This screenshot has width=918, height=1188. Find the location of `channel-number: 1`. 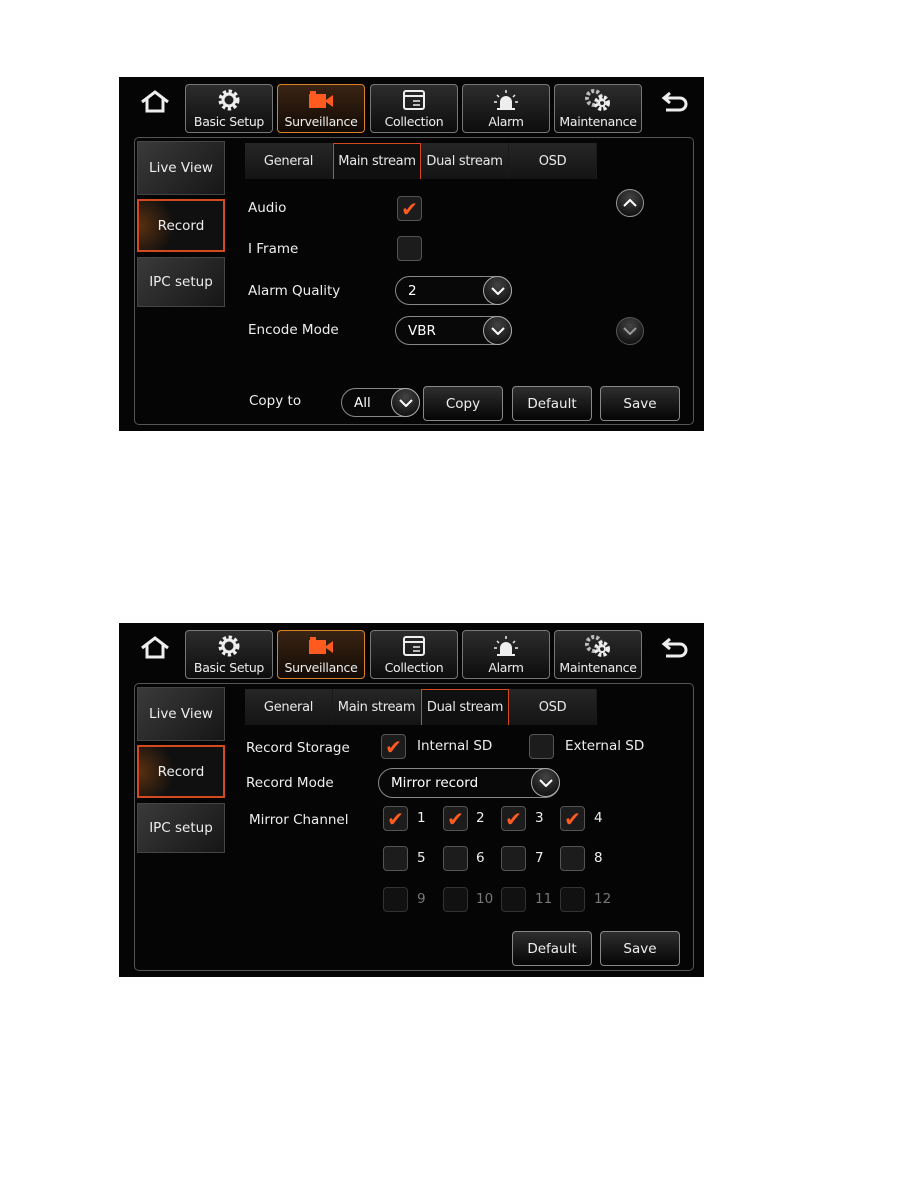

channel-number: 1 is located at coordinates (421, 818).